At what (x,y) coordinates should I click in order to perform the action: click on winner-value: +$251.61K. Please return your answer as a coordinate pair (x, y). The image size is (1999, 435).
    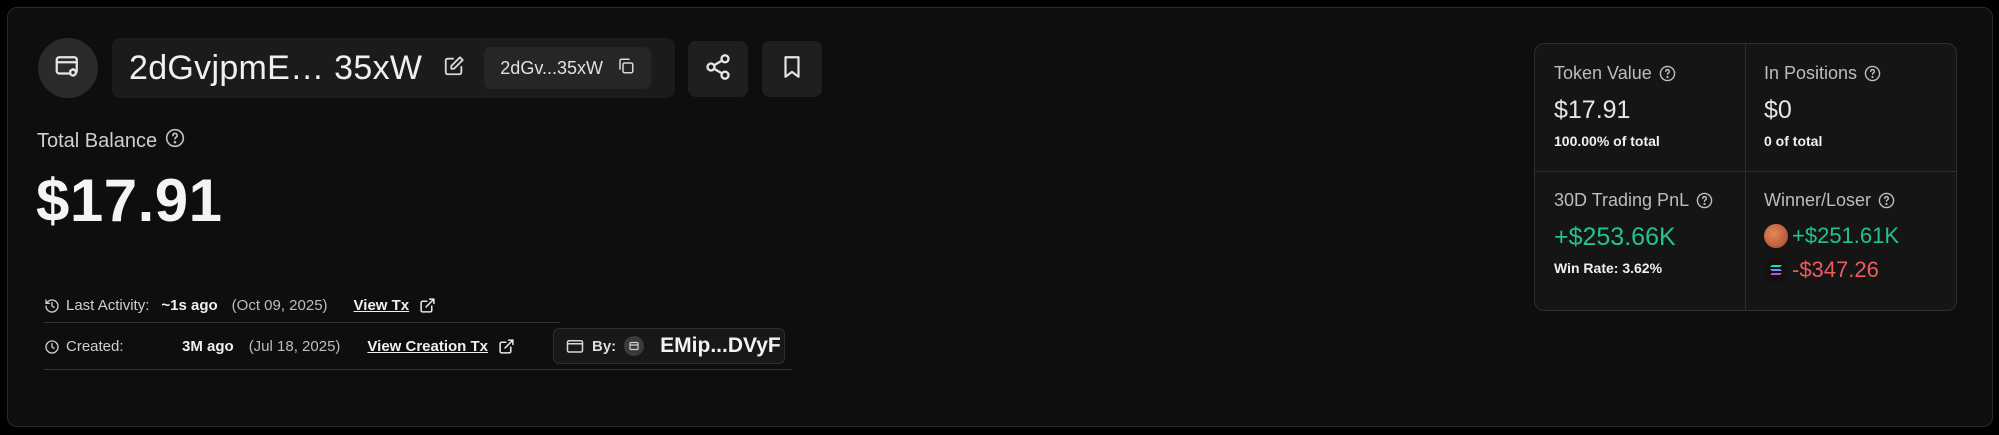
    Looking at the image, I should click on (1846, 235).